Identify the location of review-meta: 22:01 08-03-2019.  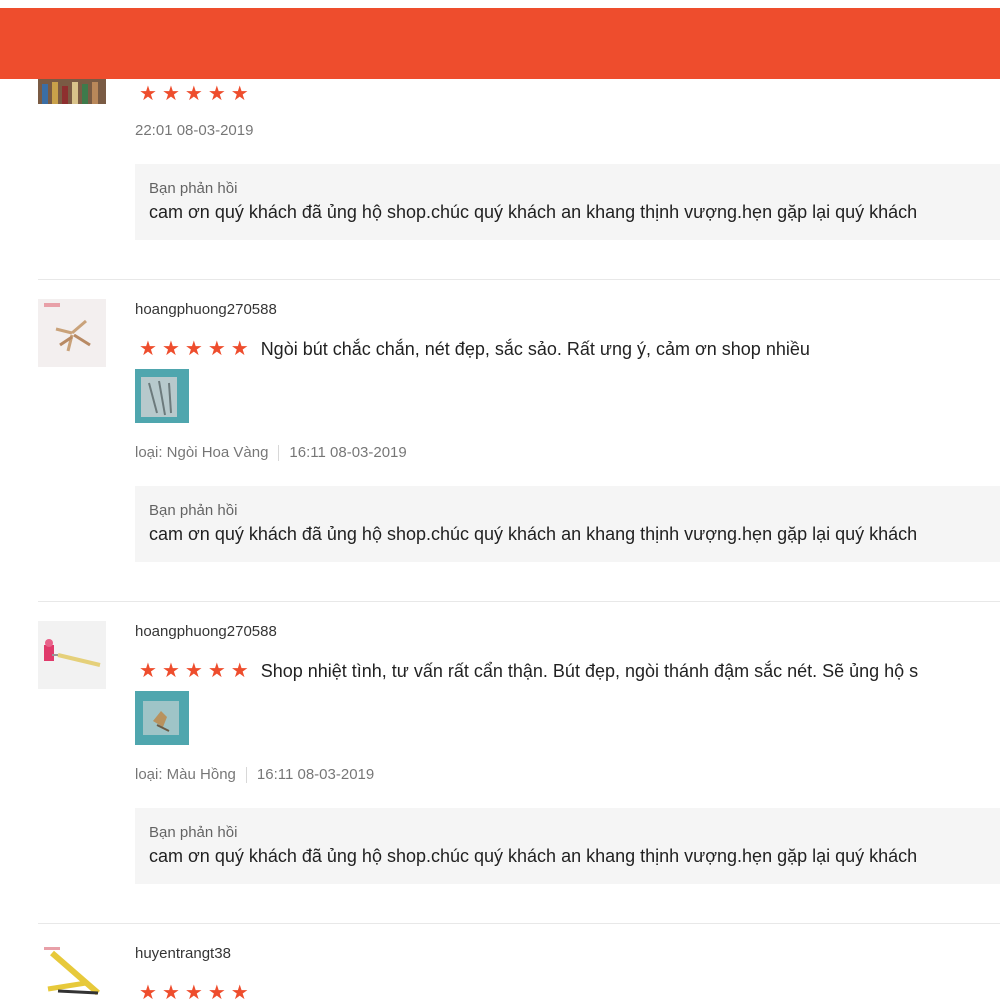
(194, 130).